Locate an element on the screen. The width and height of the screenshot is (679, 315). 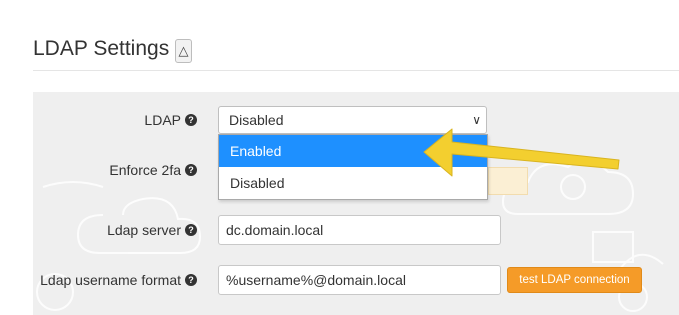
enforce-2fa-label-row: Enforce 2fa ? is located at coordinates (128, 170).